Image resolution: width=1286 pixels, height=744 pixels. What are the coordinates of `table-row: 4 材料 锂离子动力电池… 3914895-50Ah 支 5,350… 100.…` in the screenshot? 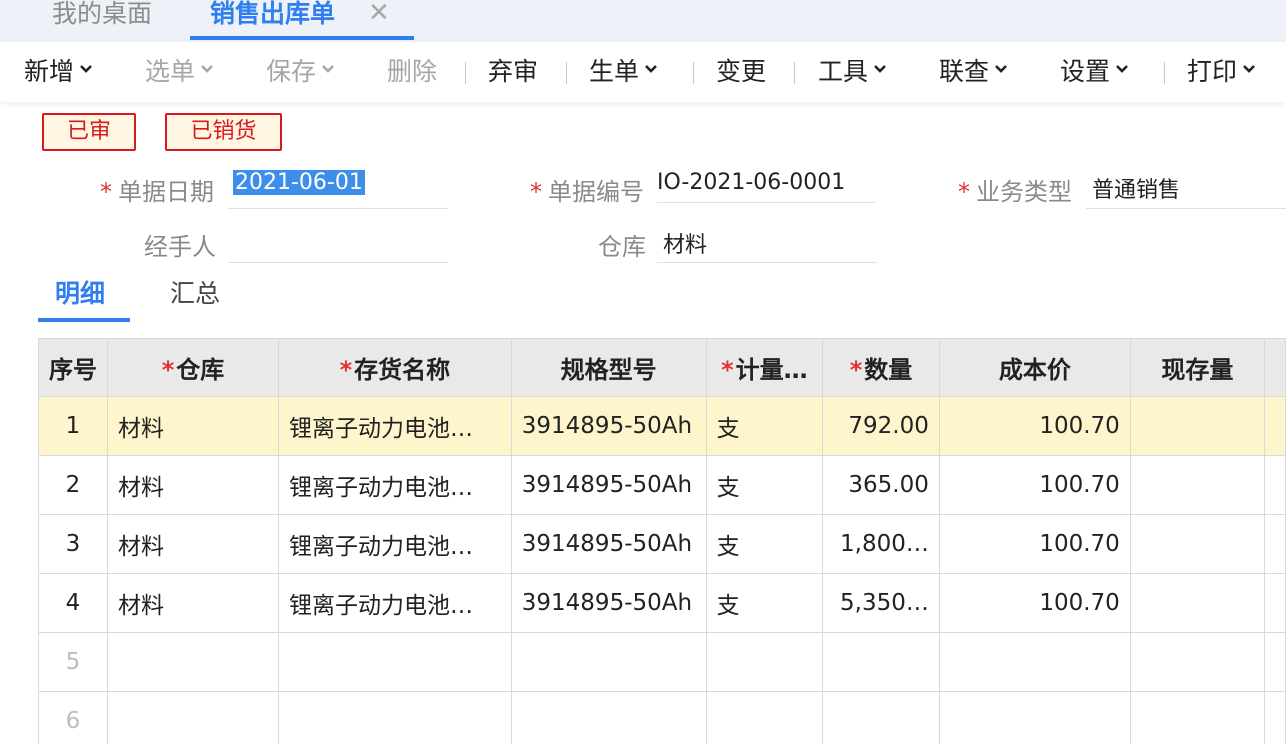 It's located at (662, 603).